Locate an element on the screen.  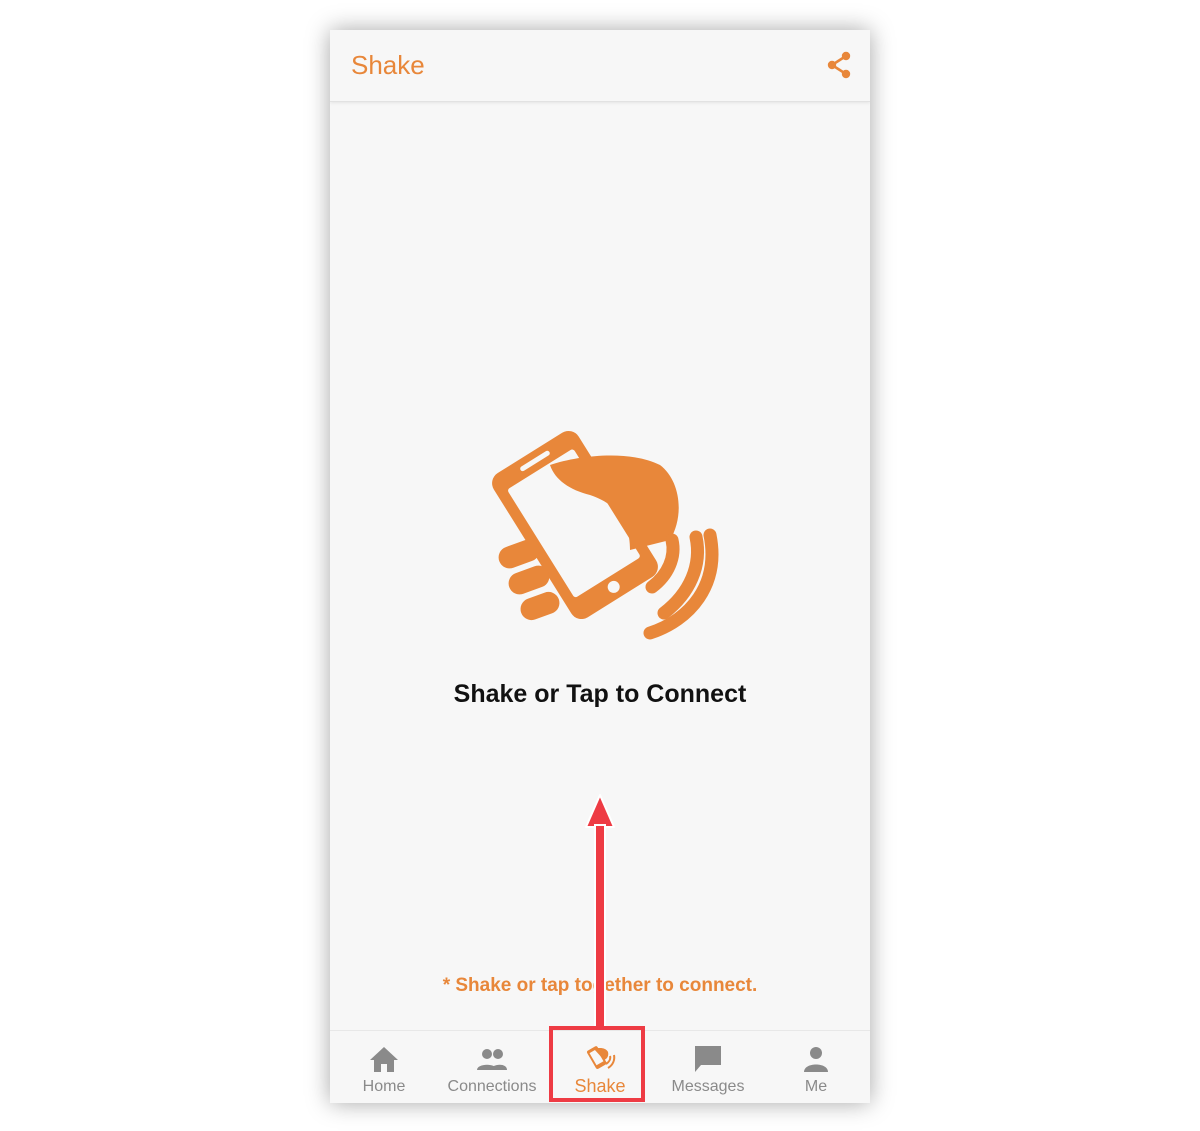
chat-icon is located at coordinates (708, 1059).